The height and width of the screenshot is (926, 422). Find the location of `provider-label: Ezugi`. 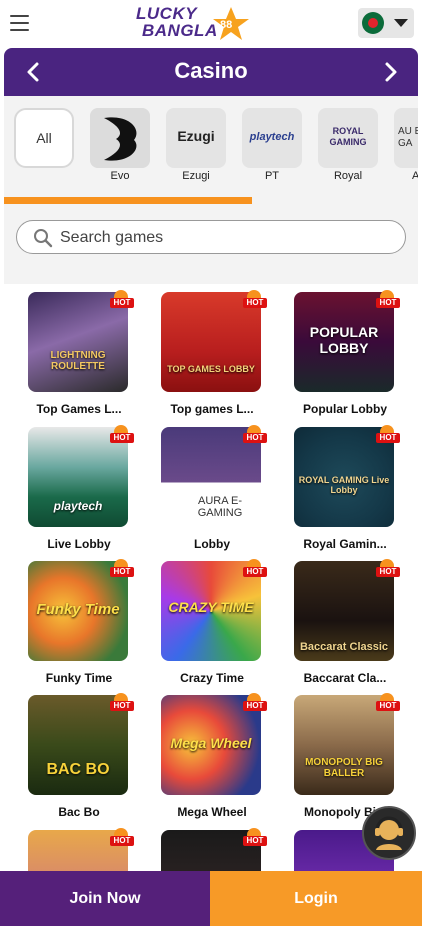

provider-label: Ezugi is located at coordinates (196, 176).